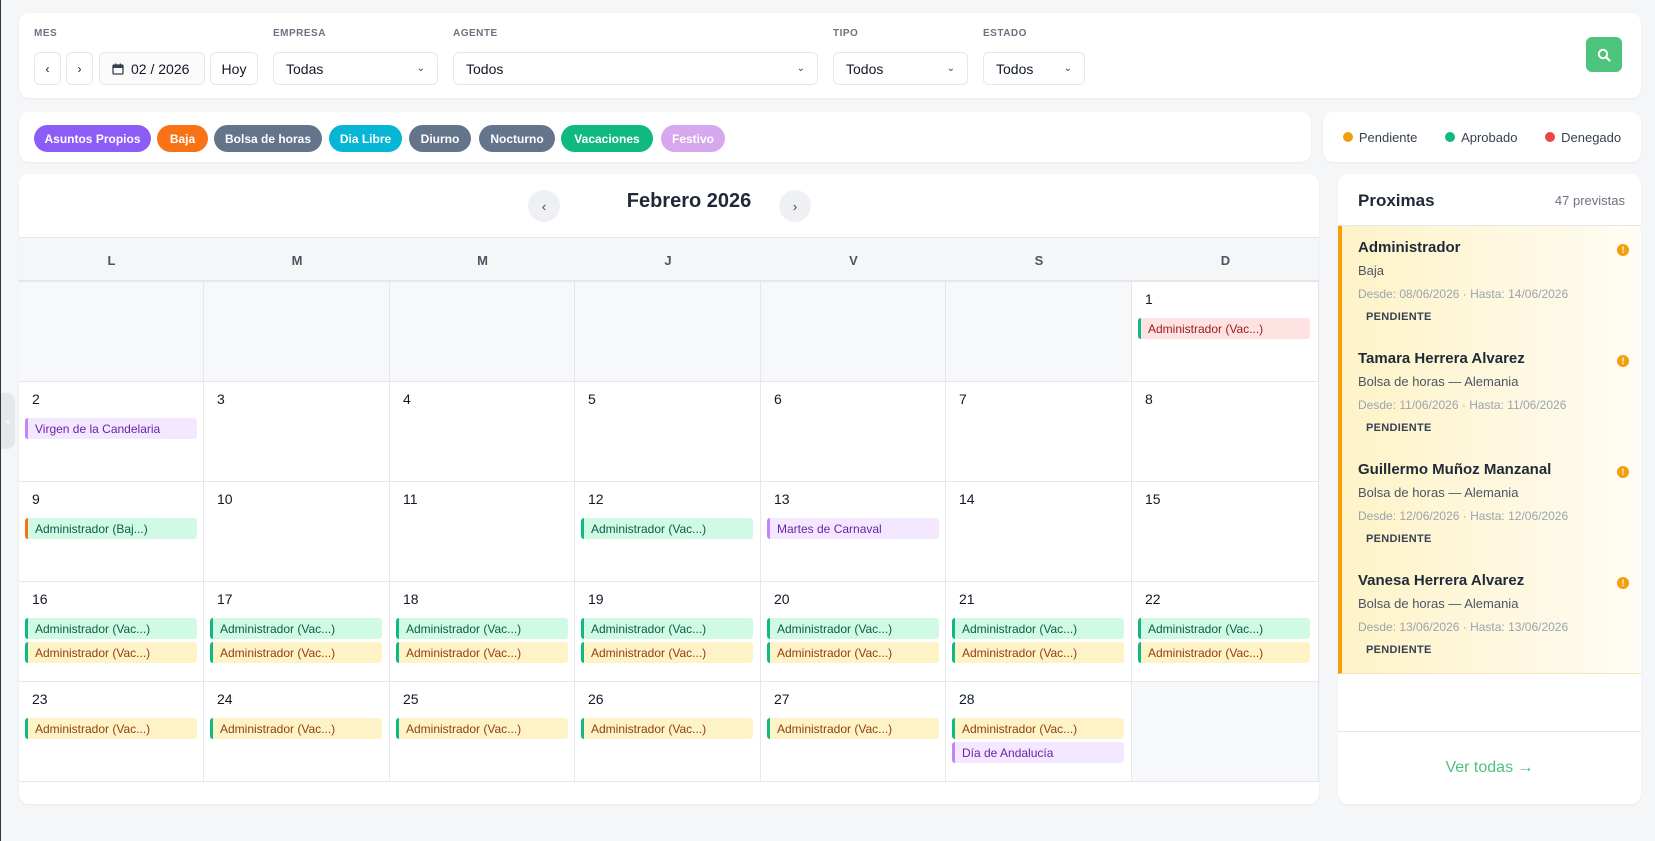 The width and height of the screenshot is (1655, 841). I want to click on calendar-day-cell: 9 Administrador (Baj...), so click(111, 532).